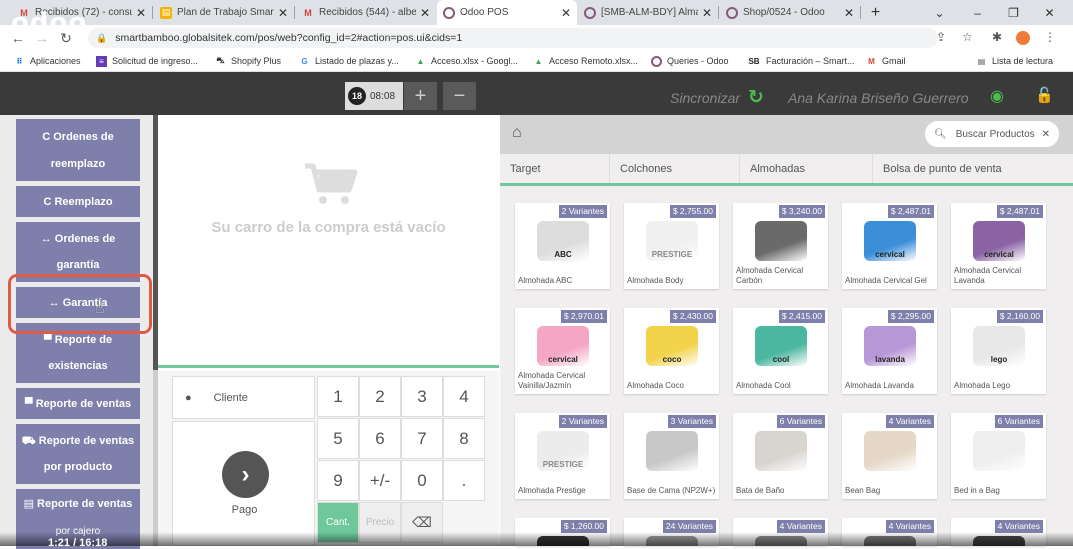  What do you see at coordinates (878, 98) in the screenshot?
I see `cashier-name: Ana Karina Briseño Guerrero` at bounding box center [878, 98].